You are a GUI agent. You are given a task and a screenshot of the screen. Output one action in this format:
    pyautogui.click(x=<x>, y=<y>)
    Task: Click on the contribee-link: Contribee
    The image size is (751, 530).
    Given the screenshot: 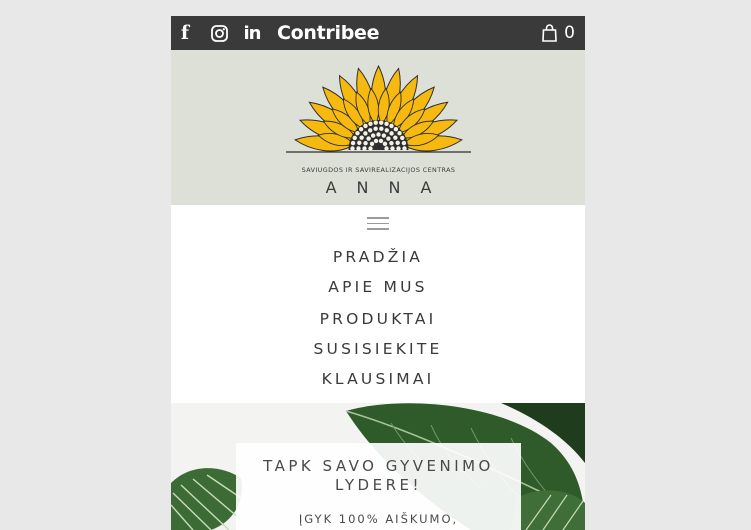 What is the action you would take?
    pyautogui.click(x=328, y=33)
    